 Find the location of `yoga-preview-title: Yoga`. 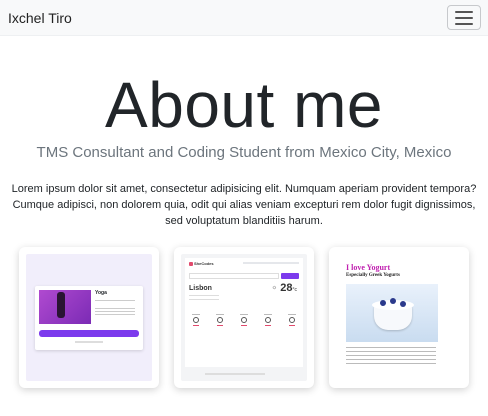

yoga-preview-title: Yoga is located at coordinates (101, 292).